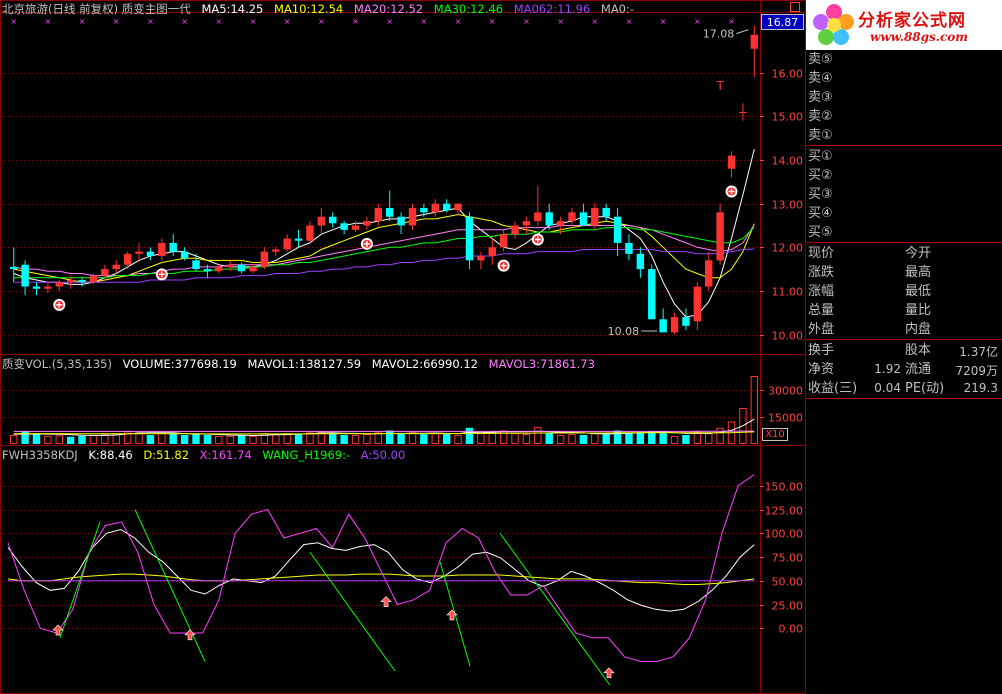 Image resolution: width=1002 pixels, height=694 pixels. Describe the element at coordinates (820, 175) in the screenshot. I see `buy-level-2: 买②` at that location.